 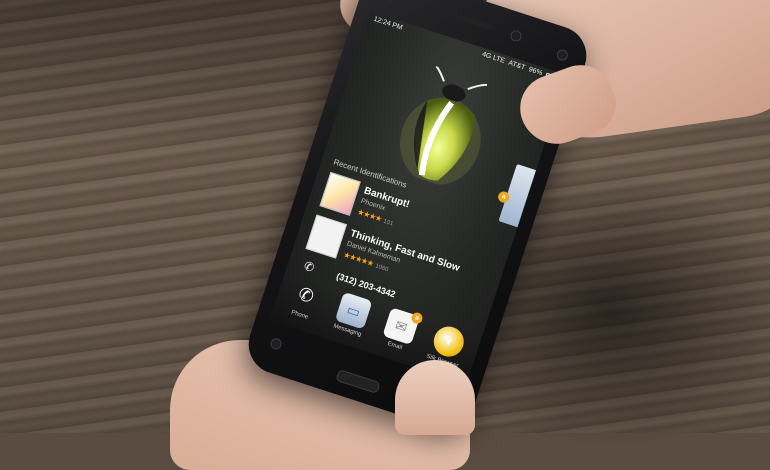 What do you see at coordinates (388, 223) in the screenshot?
I see `review-count: 101` at bounding box center [388, 223].